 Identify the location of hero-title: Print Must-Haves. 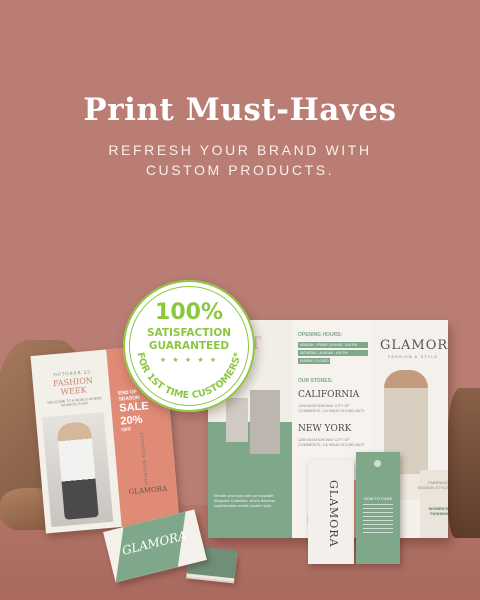
(240, 110).